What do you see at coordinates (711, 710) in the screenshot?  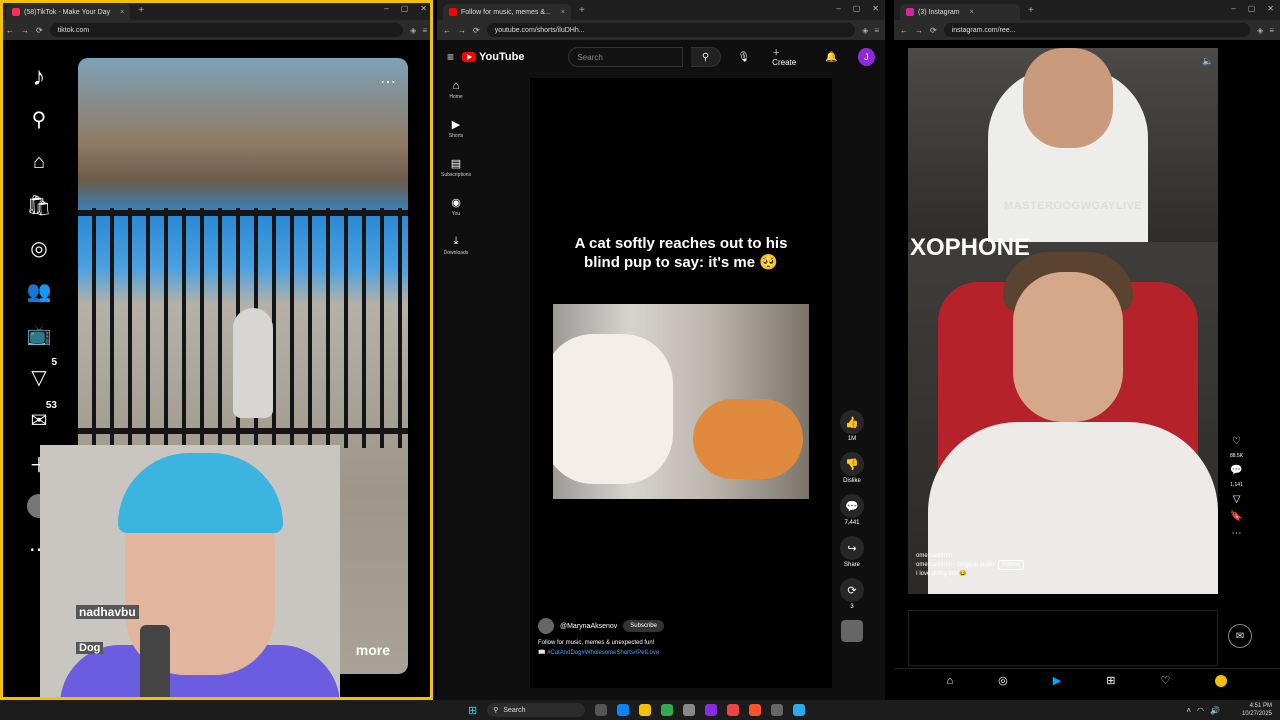 I see `app-icon` at bounding box center [711, 710].